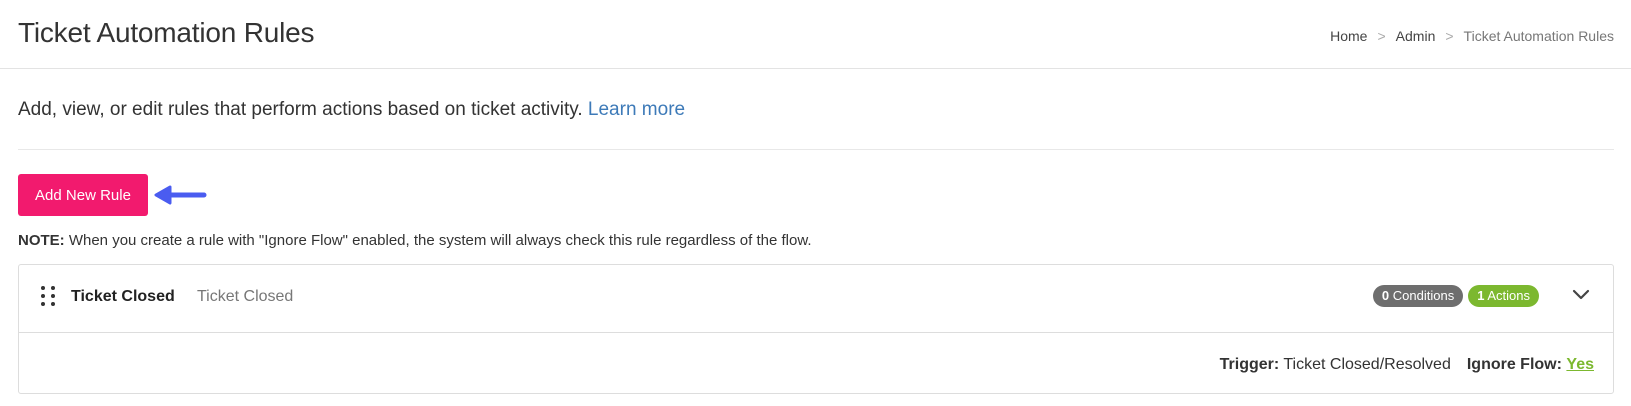  I want to click on actions-count: 1, so click(1481, 295).